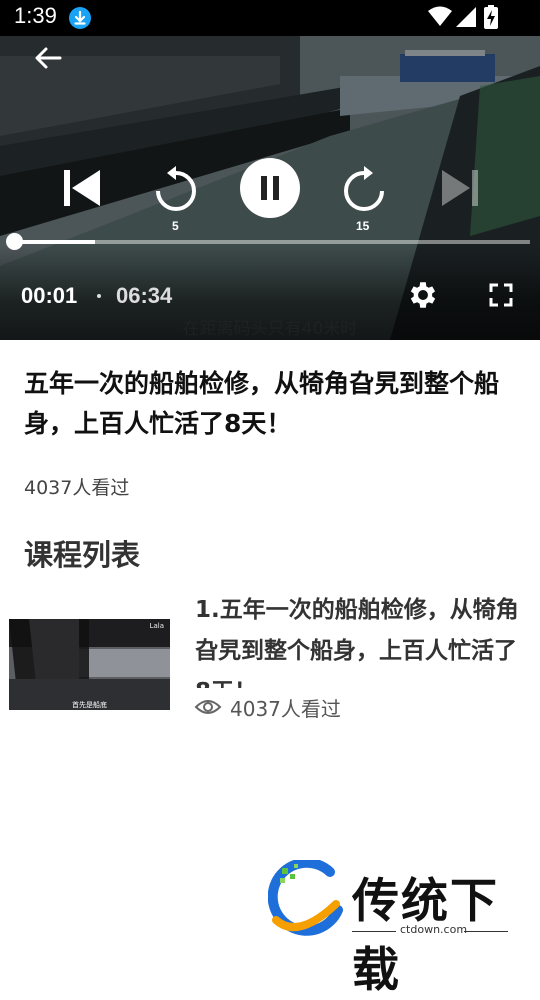 The width and height of the screenshot is (540, 1000). What do you see at coordinates (82, 555) in the screenshot?
I see `course-list-heading: 课程列表` at bounding box center [82, 555].